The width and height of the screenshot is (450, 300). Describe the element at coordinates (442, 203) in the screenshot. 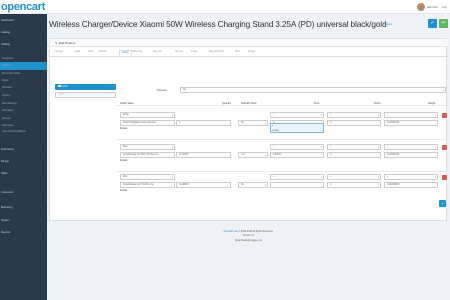

I see `add-option-value-button: +` at that location.